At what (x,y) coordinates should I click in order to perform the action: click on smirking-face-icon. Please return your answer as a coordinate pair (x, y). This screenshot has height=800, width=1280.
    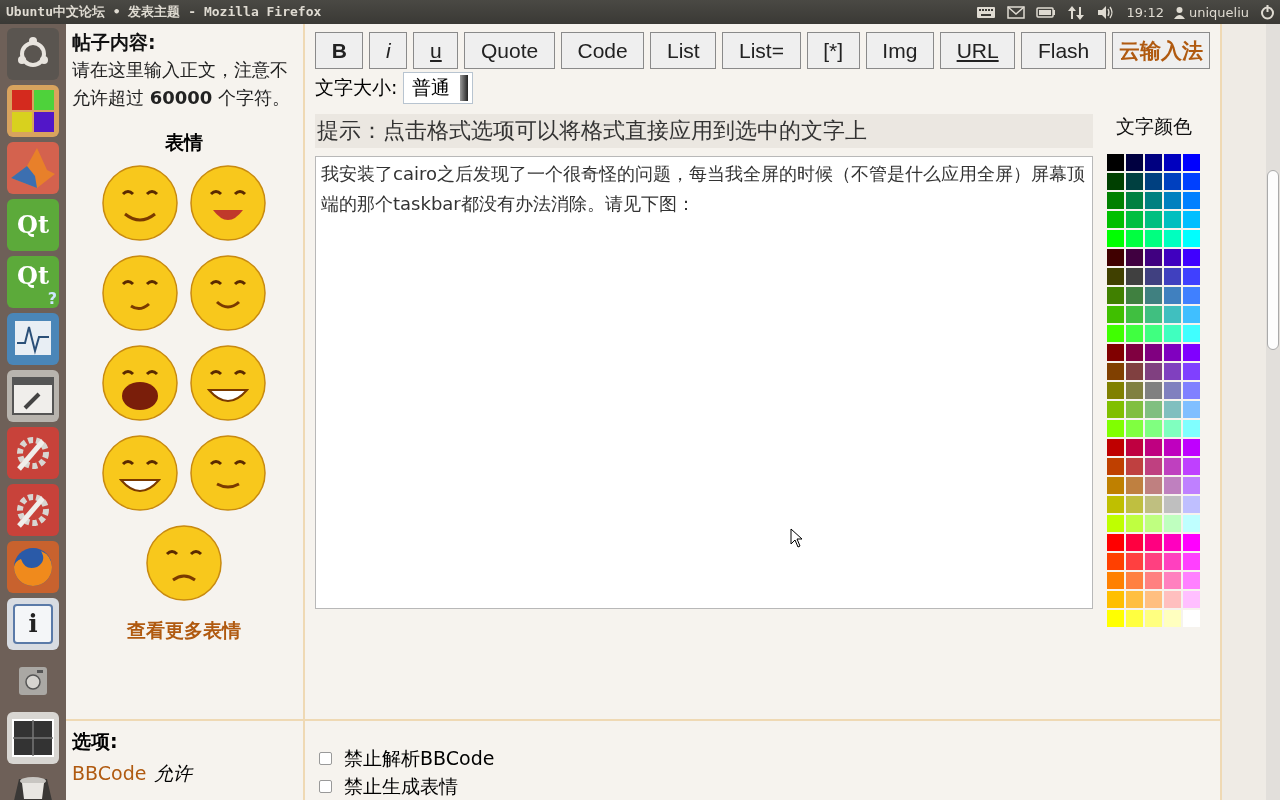
    Looking at the image, I should click on (227, 473).